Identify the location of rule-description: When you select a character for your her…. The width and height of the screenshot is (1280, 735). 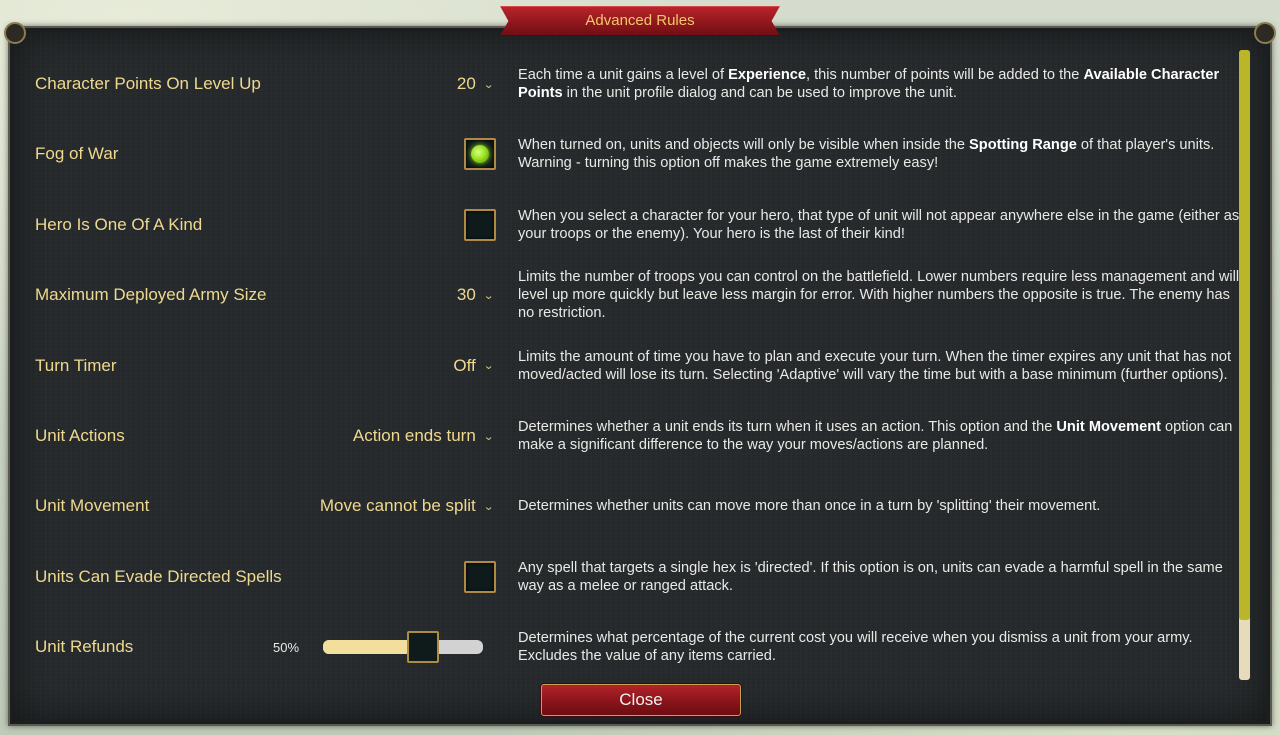
(880, 225).